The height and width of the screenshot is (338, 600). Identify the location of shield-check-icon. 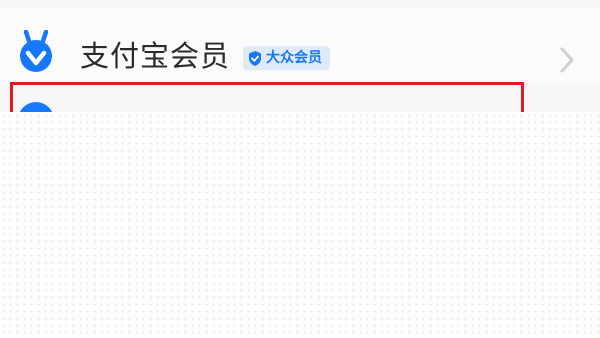
(255, 58).